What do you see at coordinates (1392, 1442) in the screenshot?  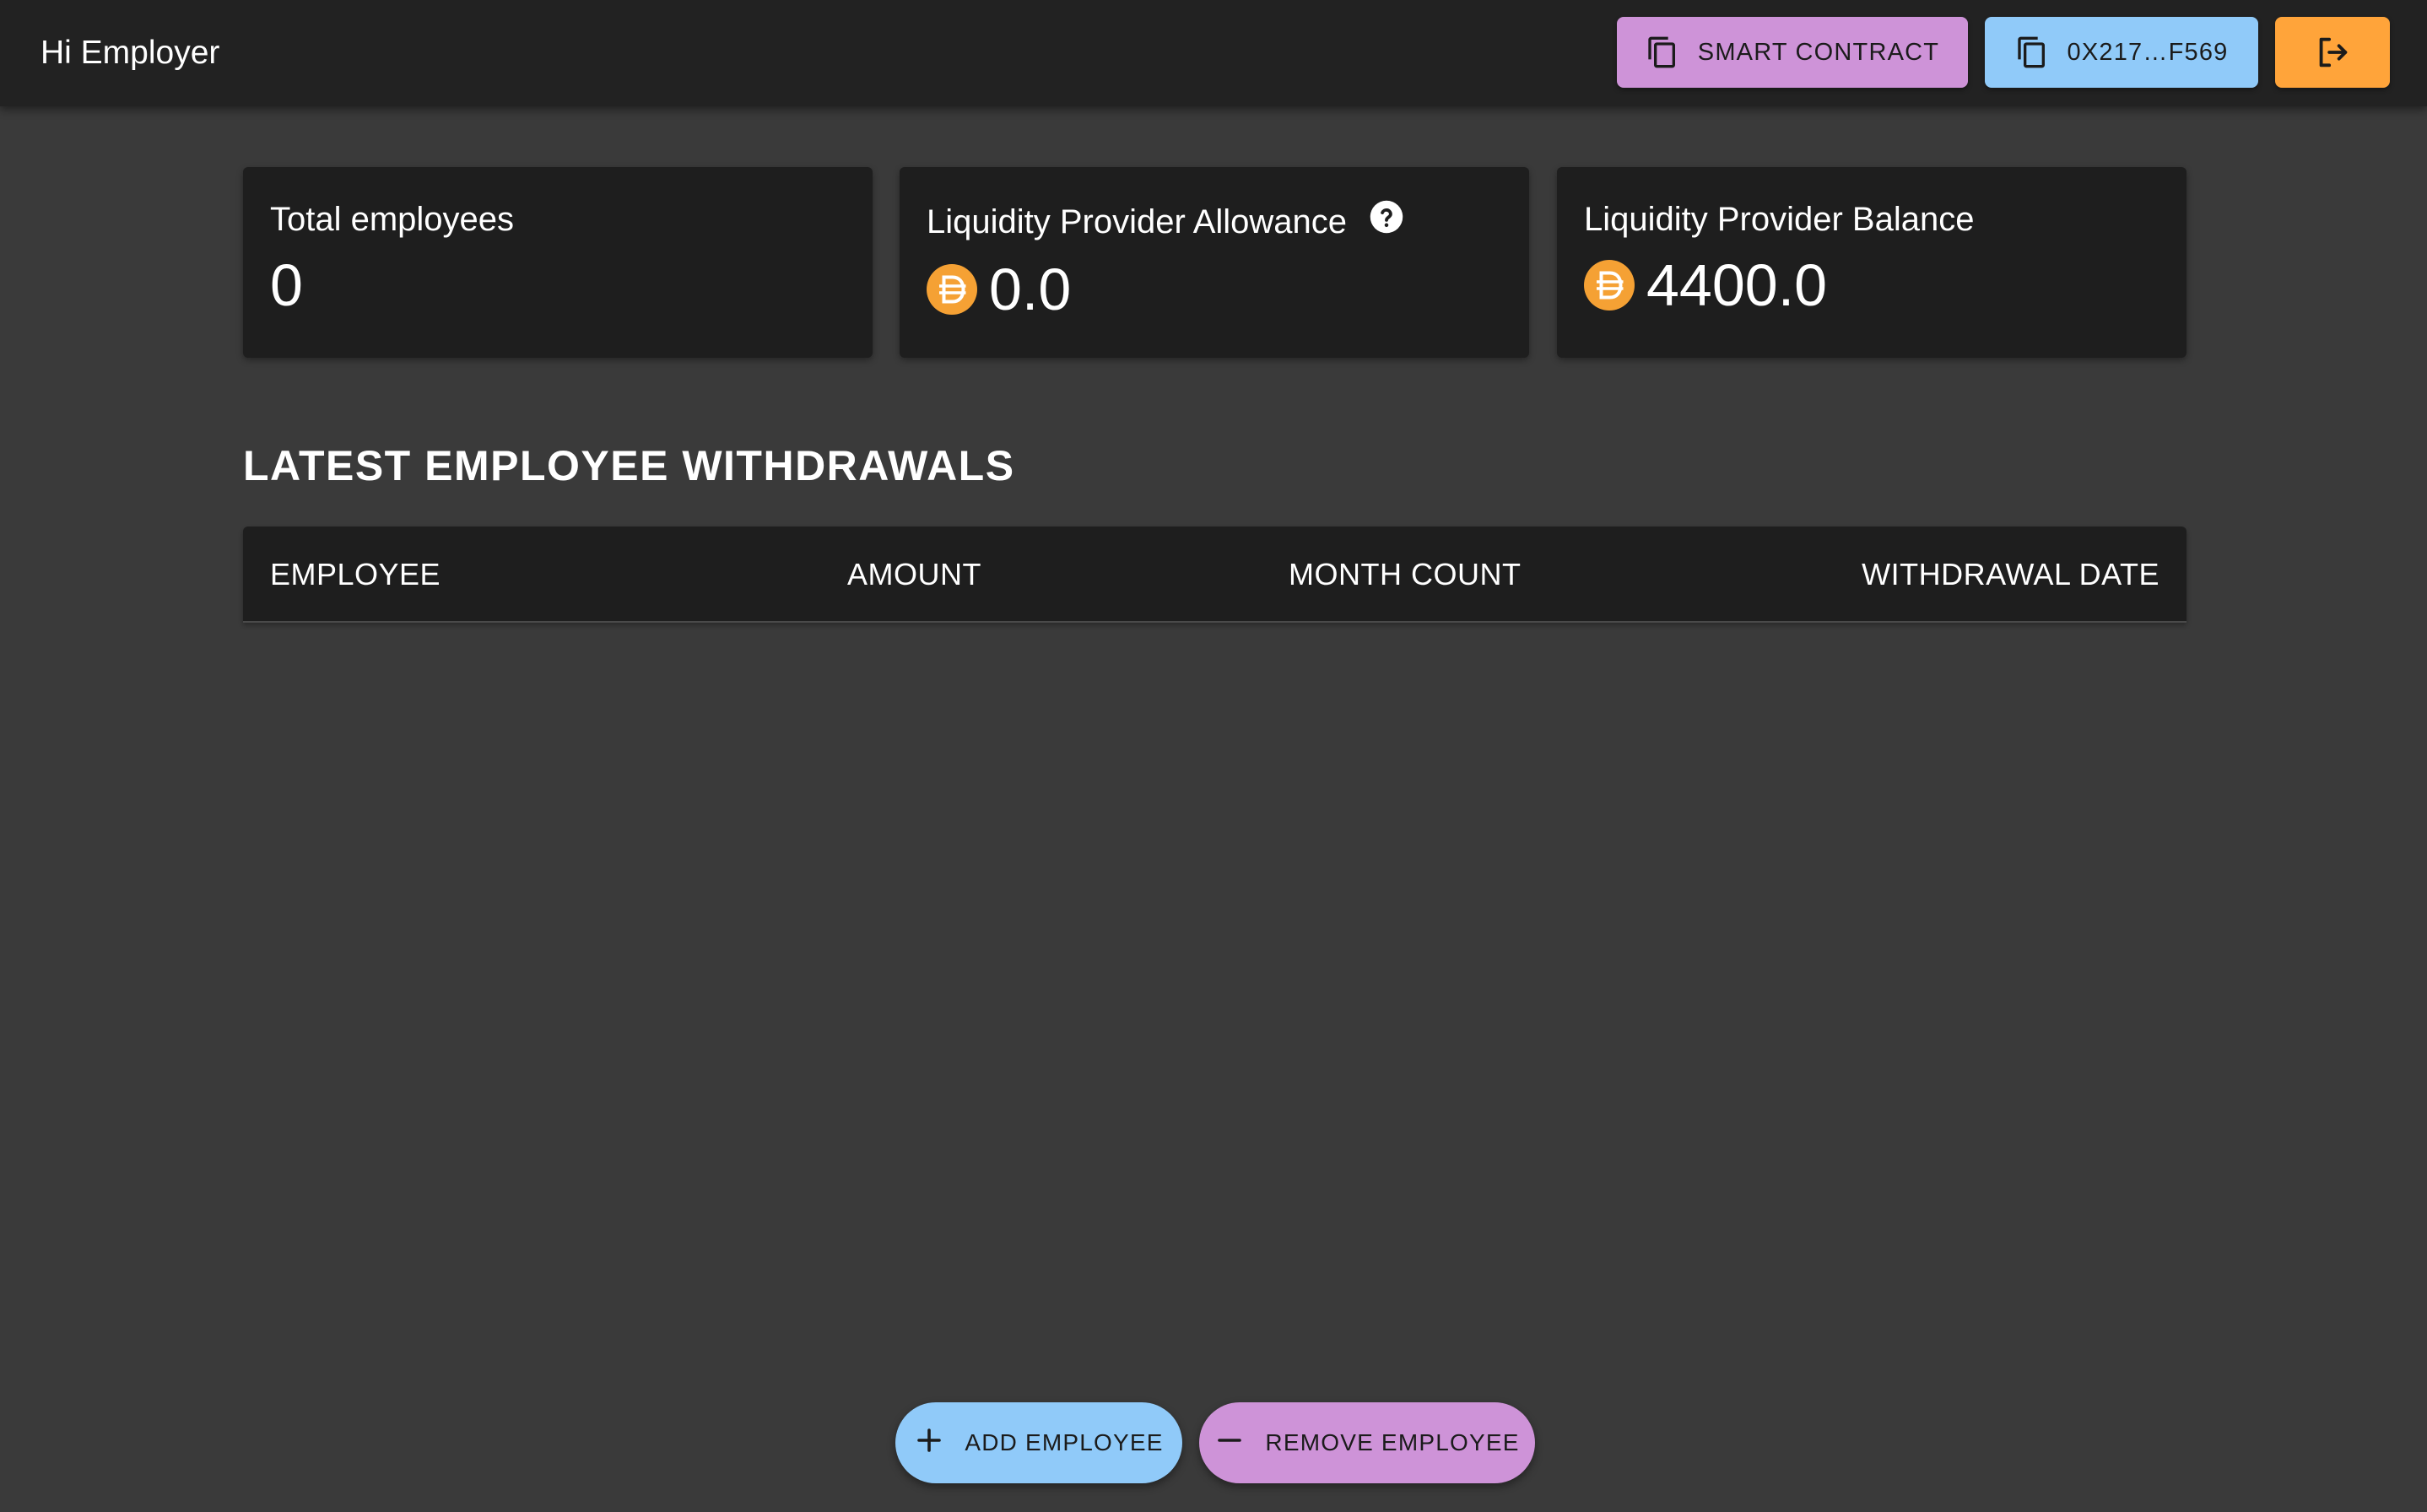 I see `remove-employee-label: REMOVE EMPLOYEE` at bounding box center [1392, 1442].